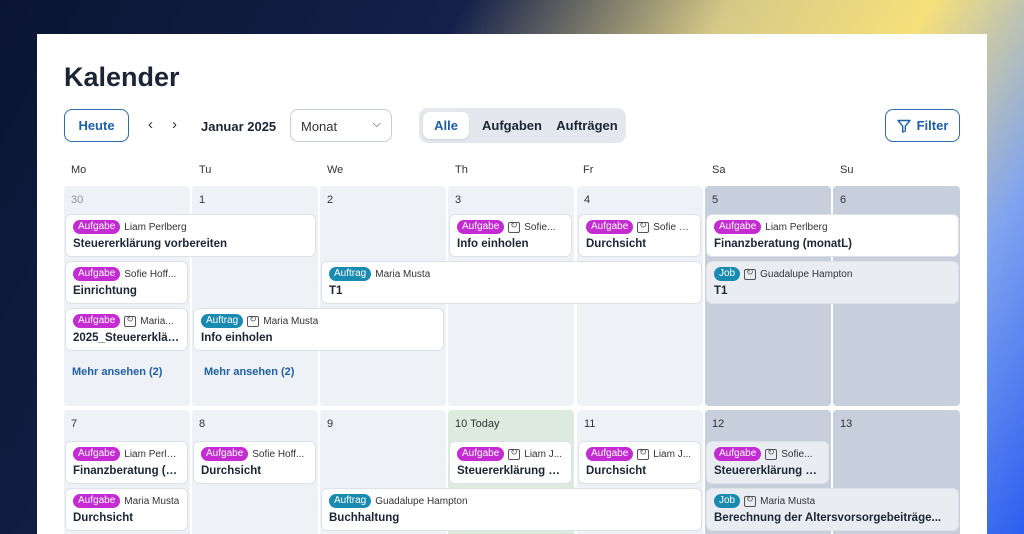 This screenshot has width=1024, height=534. I want to click on day-number: 10 Today, so click(477, 424).